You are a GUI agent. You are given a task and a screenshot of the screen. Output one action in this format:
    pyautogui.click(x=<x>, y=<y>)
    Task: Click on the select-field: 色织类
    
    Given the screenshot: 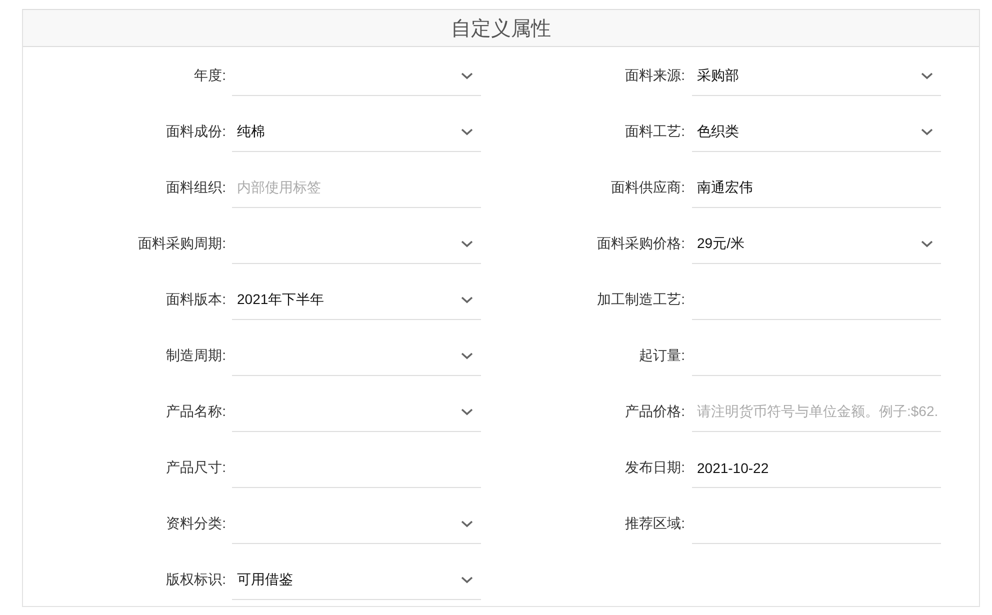 What is the action you would take?
    pyautogui.click(x=816, y=132)
    